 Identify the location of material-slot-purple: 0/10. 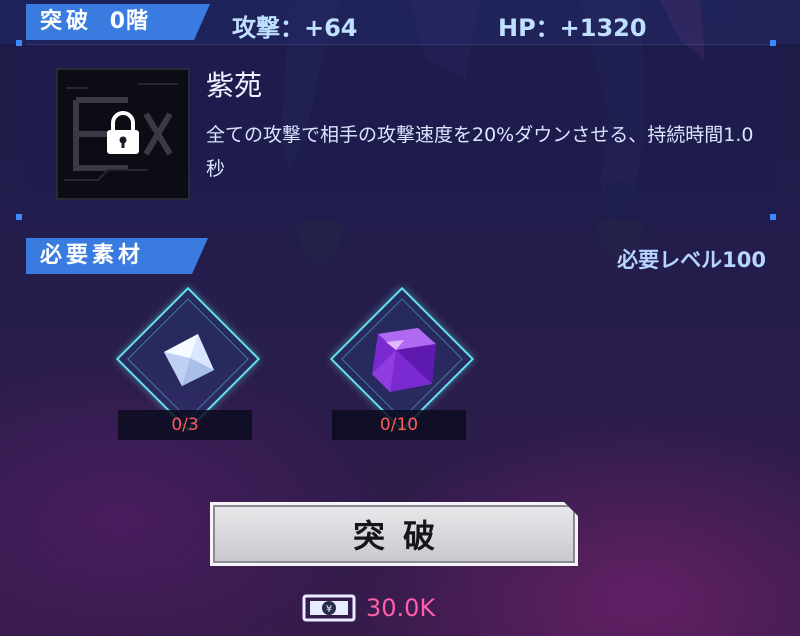
(402, 372).